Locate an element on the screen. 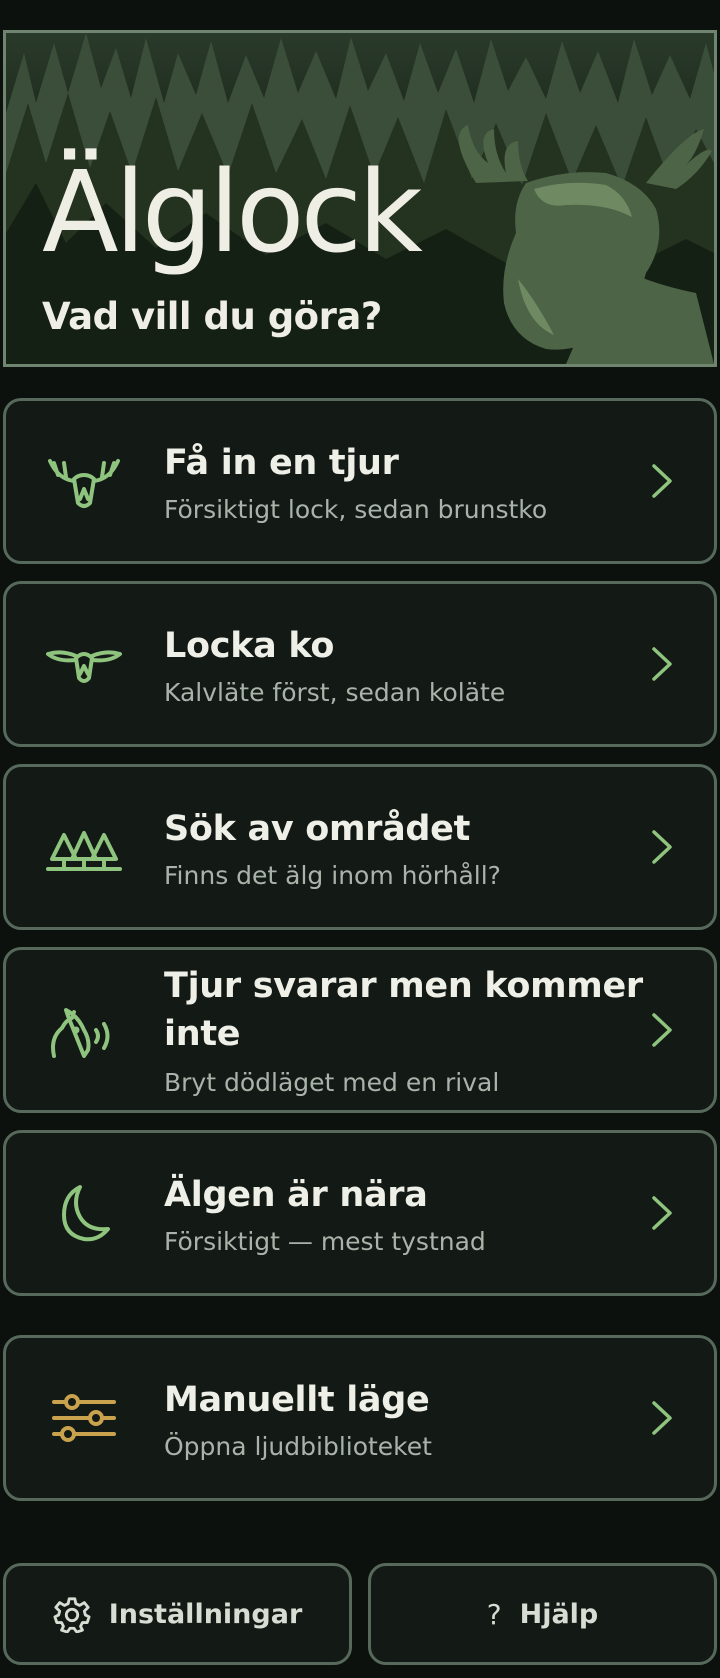  sliders-icon is located at coordinates (84, 1418).